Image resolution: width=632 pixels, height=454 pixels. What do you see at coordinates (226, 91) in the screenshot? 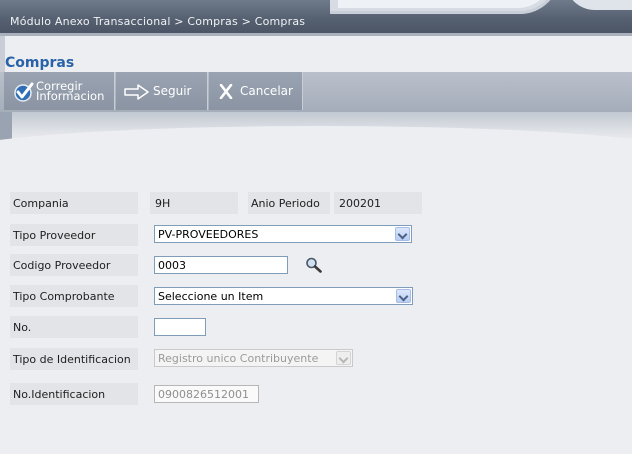
I see `x-icon` at bounding box center [226, 91].